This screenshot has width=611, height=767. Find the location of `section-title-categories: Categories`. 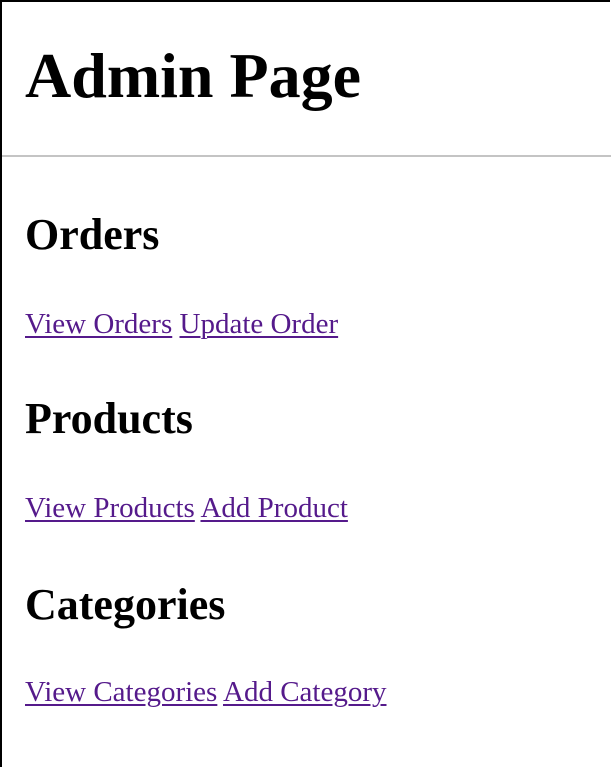

section-title-categories: Categories is located at coordinates (125, 604).